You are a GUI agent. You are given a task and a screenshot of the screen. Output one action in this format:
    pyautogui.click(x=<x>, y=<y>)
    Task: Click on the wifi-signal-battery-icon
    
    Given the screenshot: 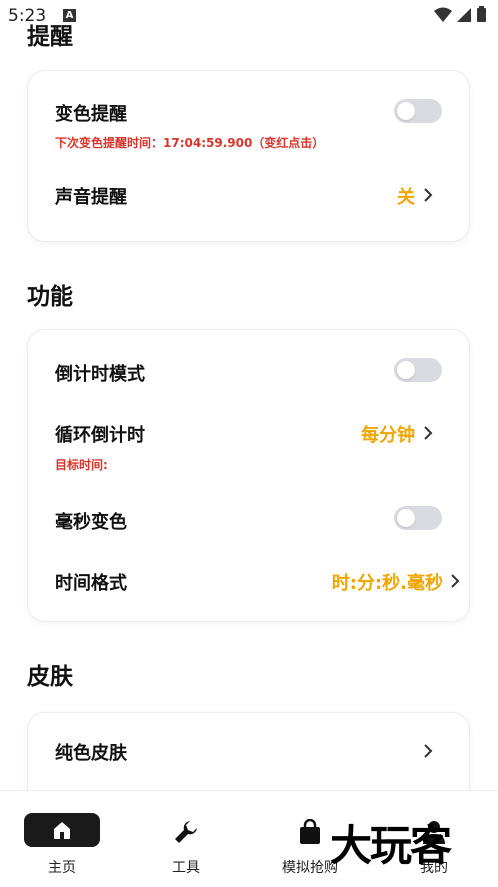 What is the action you would take?
    pyautogui.click(x=460, y=14)
    